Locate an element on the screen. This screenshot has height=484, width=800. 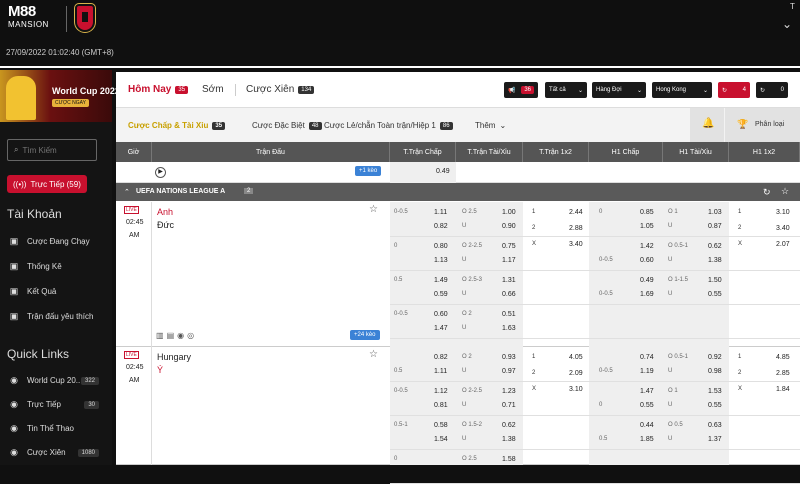
subtab-handicap: Cược Chấp & Tài Xỉu 35 is located at coordinates (177, 125).